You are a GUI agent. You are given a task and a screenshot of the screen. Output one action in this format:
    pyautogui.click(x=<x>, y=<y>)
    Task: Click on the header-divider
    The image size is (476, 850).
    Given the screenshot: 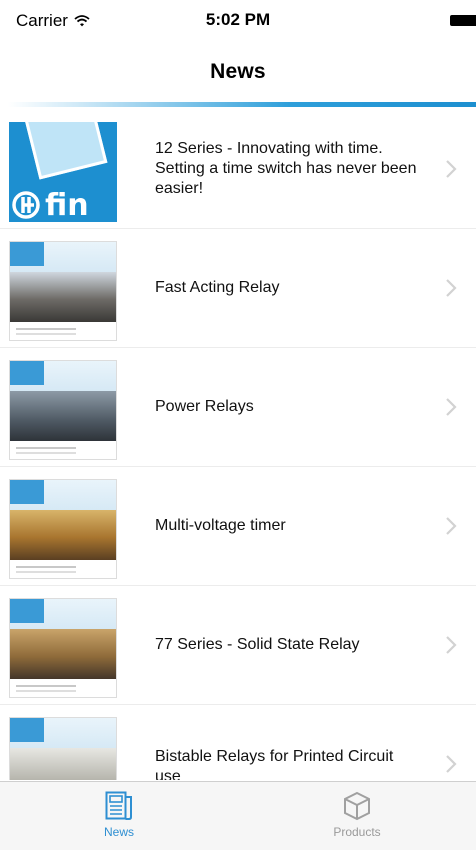 What is the action you would take?
    pyautogui.click(x=242, y=104)
    